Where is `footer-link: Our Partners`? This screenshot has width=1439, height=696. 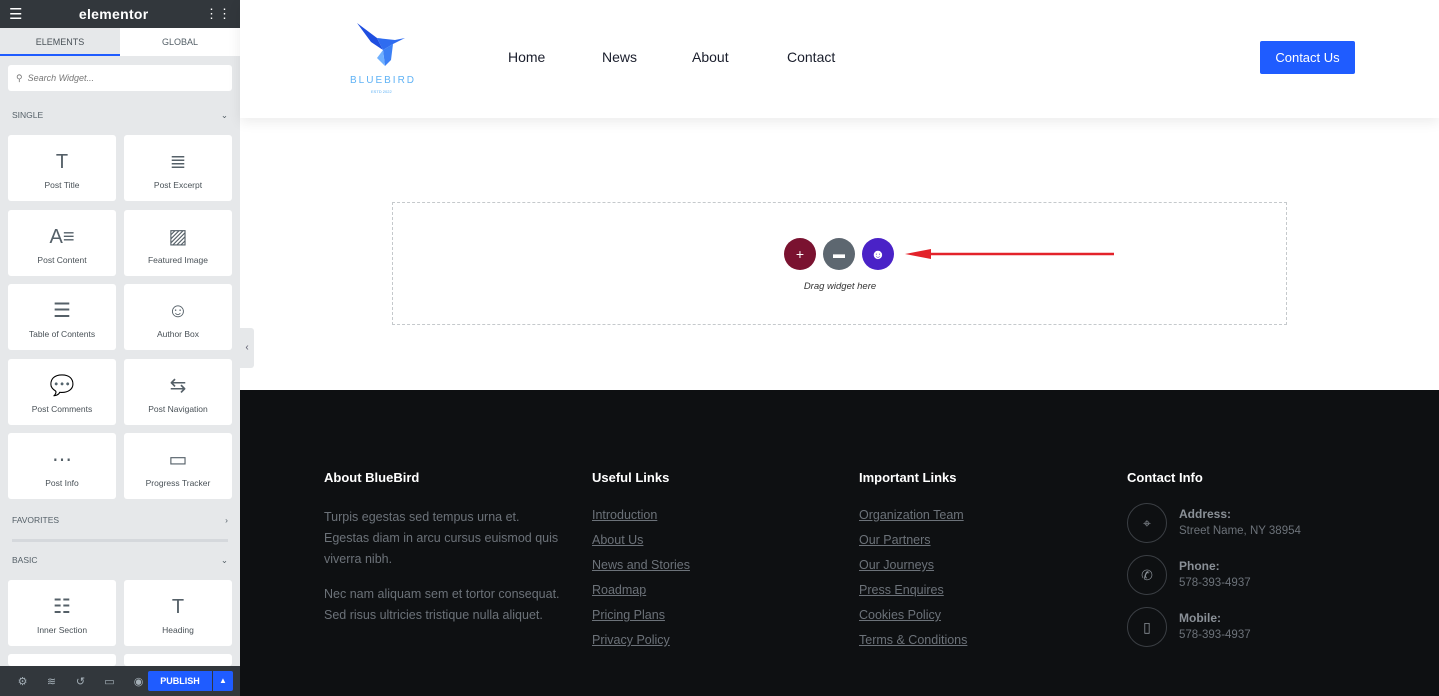 footer-link: Our Partners is located at coordinates (979, 540).